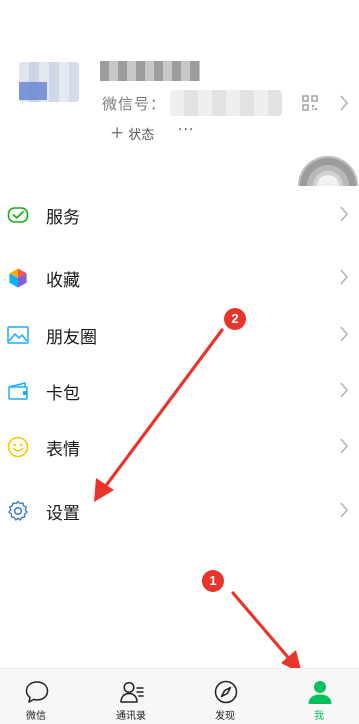 The width and height of the screenshot is (359, 724). I want to click on tab-contacts: 通讯录, so click(131, 696).